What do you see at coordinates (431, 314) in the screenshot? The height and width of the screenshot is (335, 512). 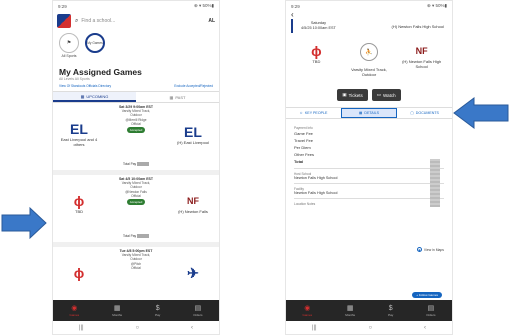 I see `tab-label: Orders` at bounding box center [431, 314].